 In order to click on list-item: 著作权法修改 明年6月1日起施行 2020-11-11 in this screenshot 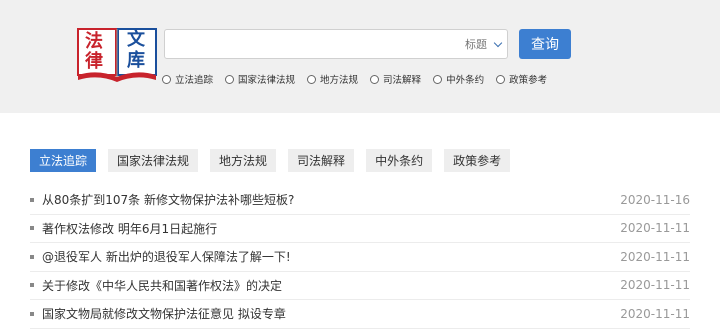, I will do `click(360, 229)`.